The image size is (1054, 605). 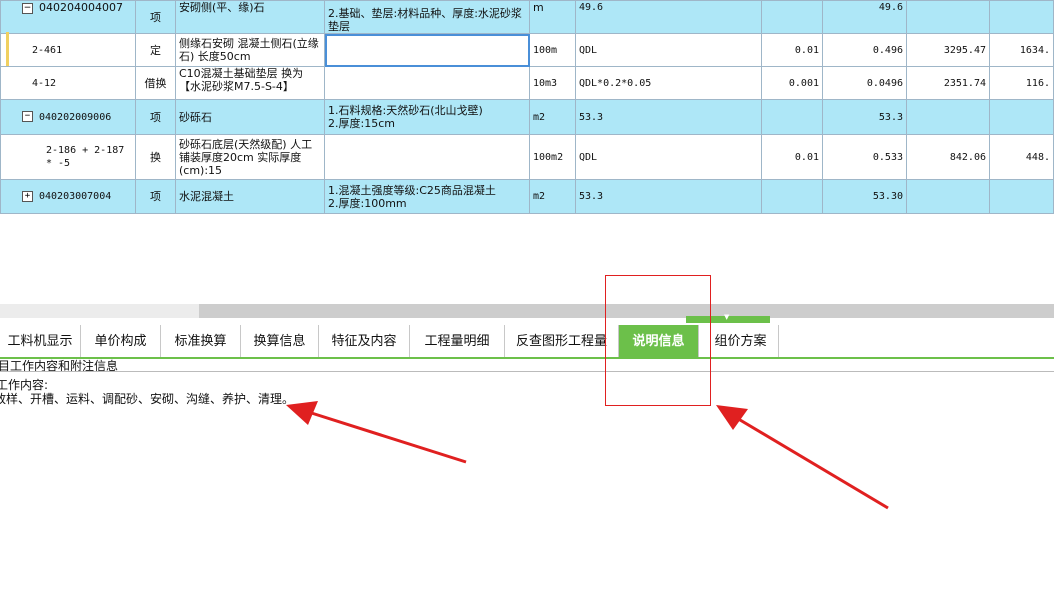 I want to click on annotation-arrow-right, so click(x=802, y=457).